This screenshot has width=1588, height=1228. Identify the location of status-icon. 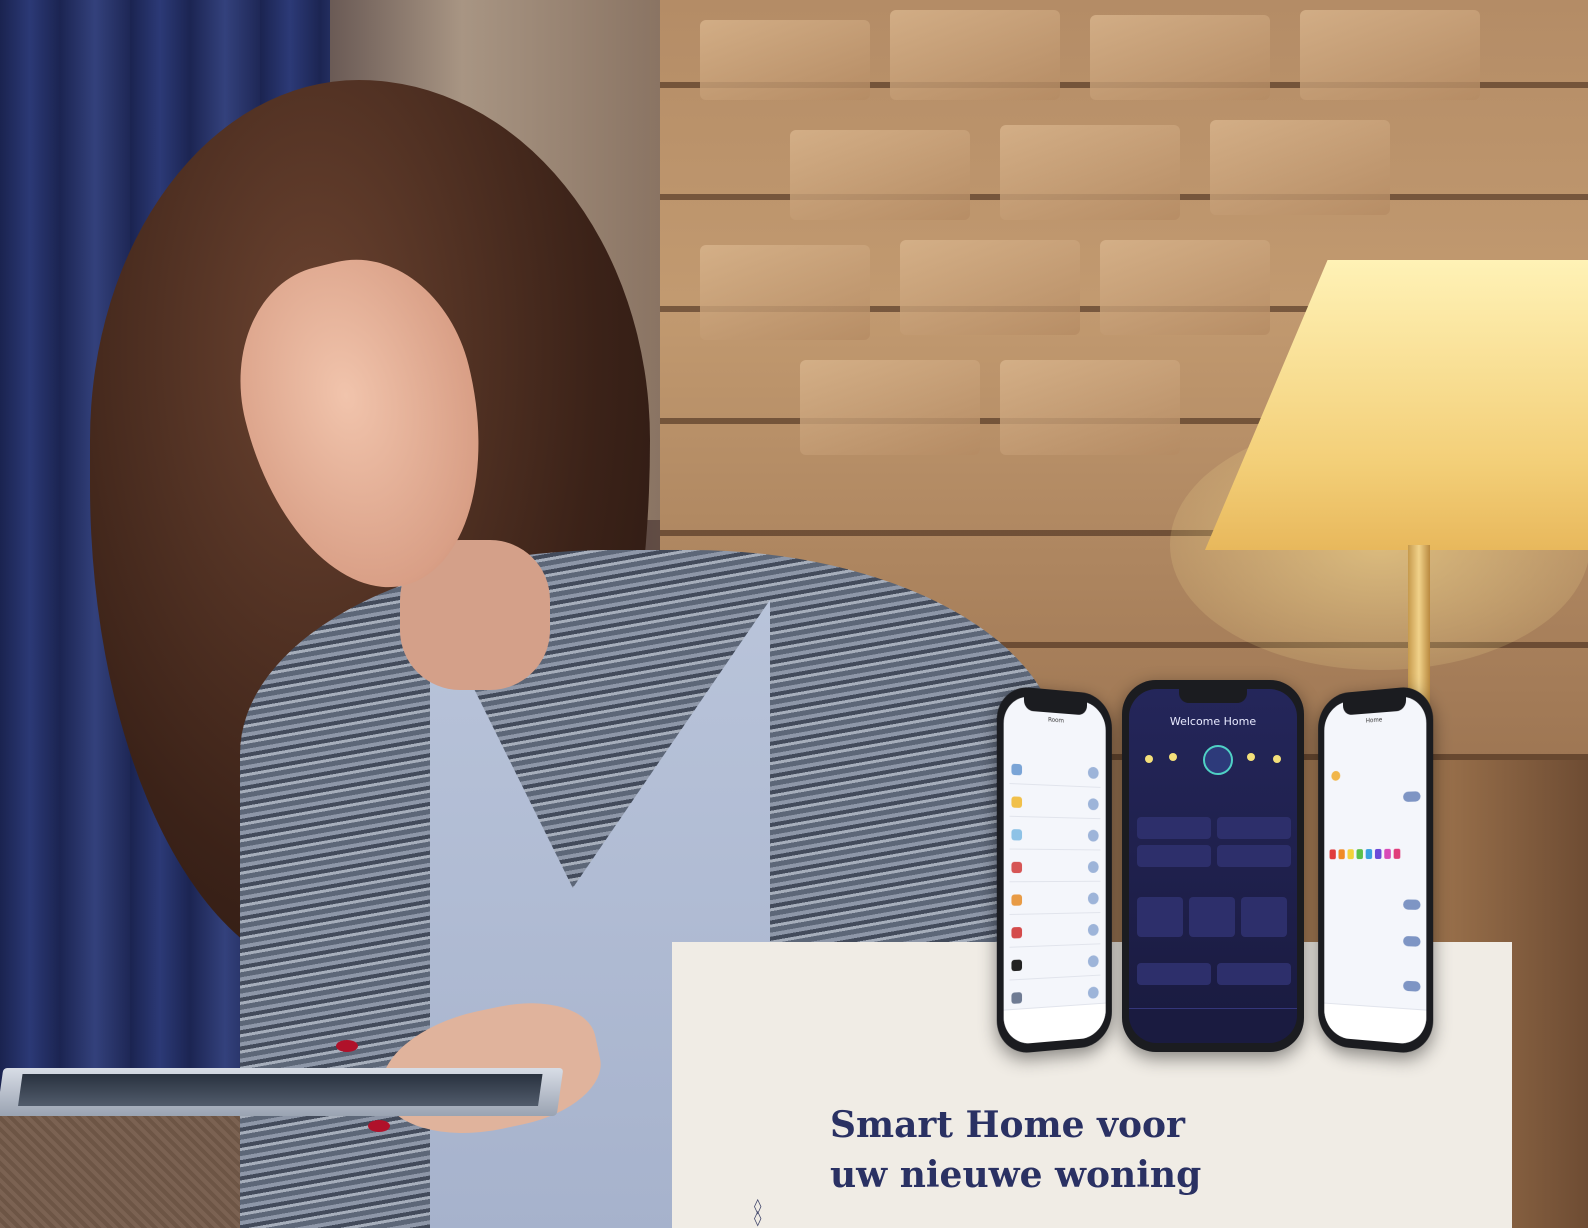
(1218, 760).